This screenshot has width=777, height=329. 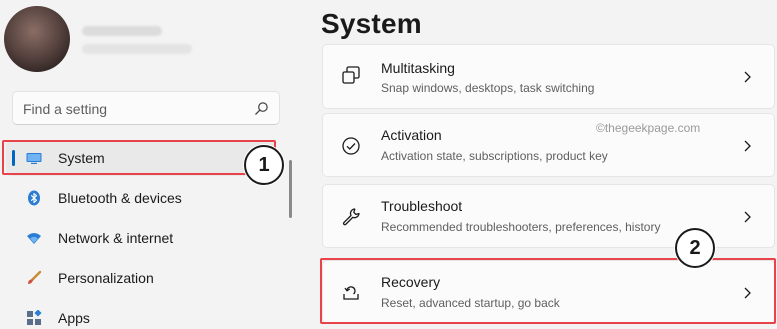 I want to click on sidebar-item-label: Bluetooth & devices, so click(x=120, y=198).